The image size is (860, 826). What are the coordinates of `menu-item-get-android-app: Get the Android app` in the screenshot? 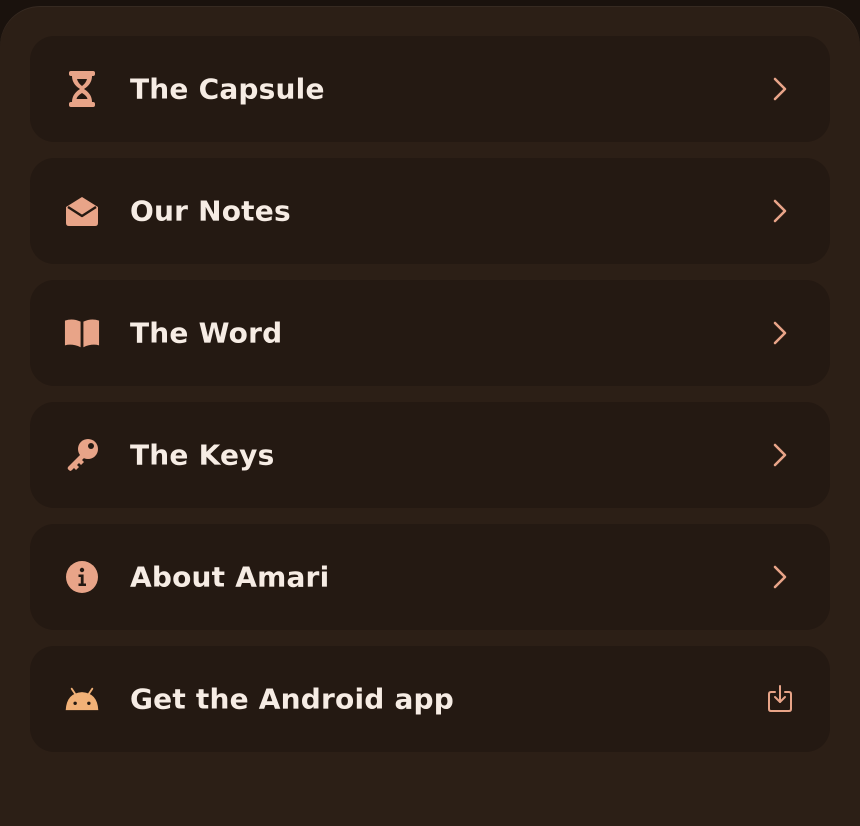 It's located at (430, 699).